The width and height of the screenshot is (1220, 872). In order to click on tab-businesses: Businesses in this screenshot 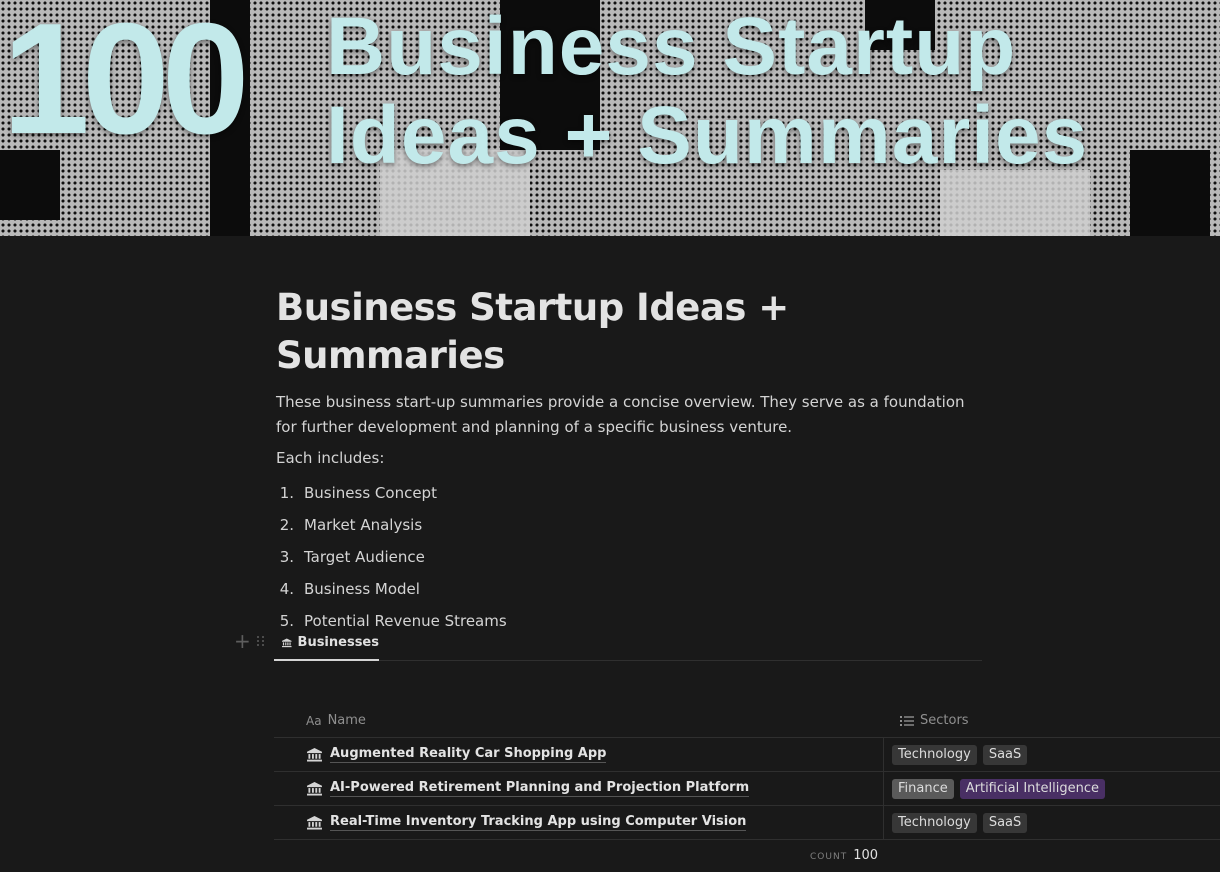, I will do `click(326, 643)`.